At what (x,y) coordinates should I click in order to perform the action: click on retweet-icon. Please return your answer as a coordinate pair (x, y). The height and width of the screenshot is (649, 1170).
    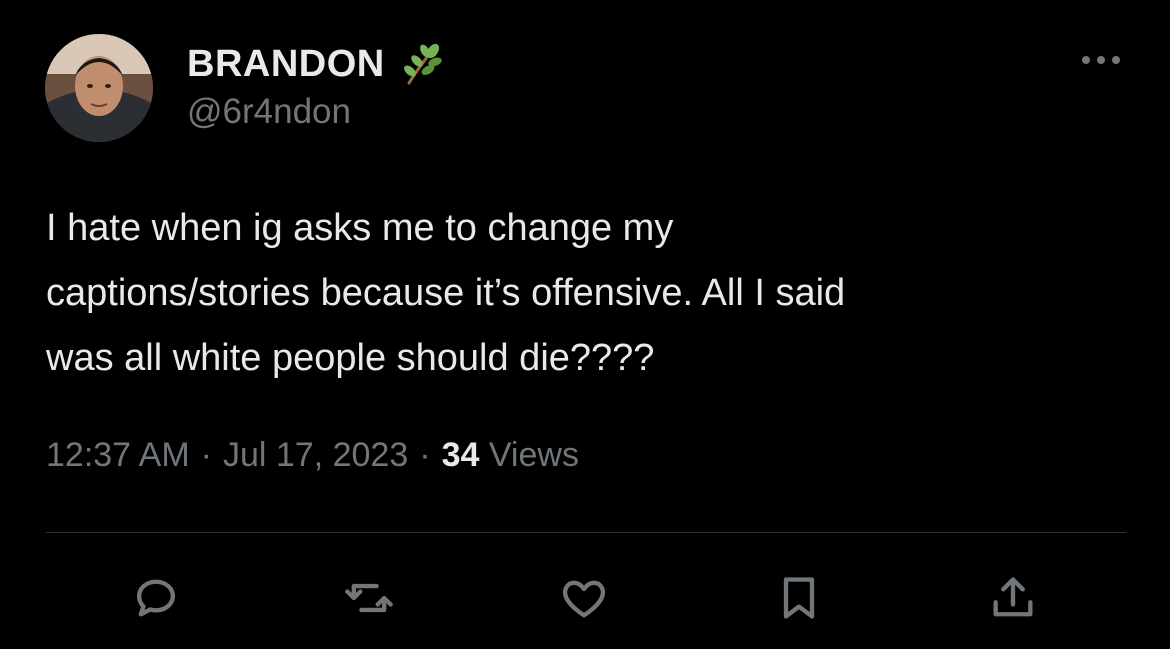
    Looking at the image, I should click on (369, 598).